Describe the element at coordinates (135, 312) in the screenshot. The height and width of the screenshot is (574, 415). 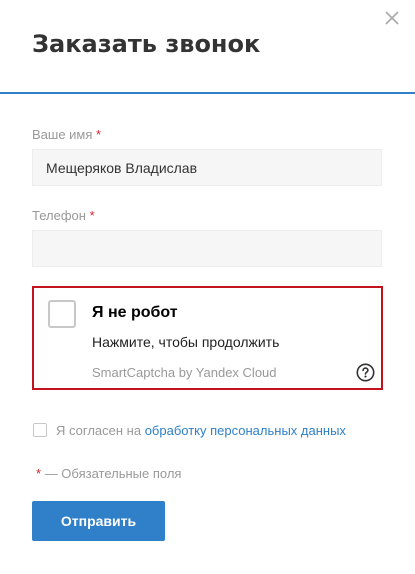
I see `captcha-title: Я не робот` at that location.